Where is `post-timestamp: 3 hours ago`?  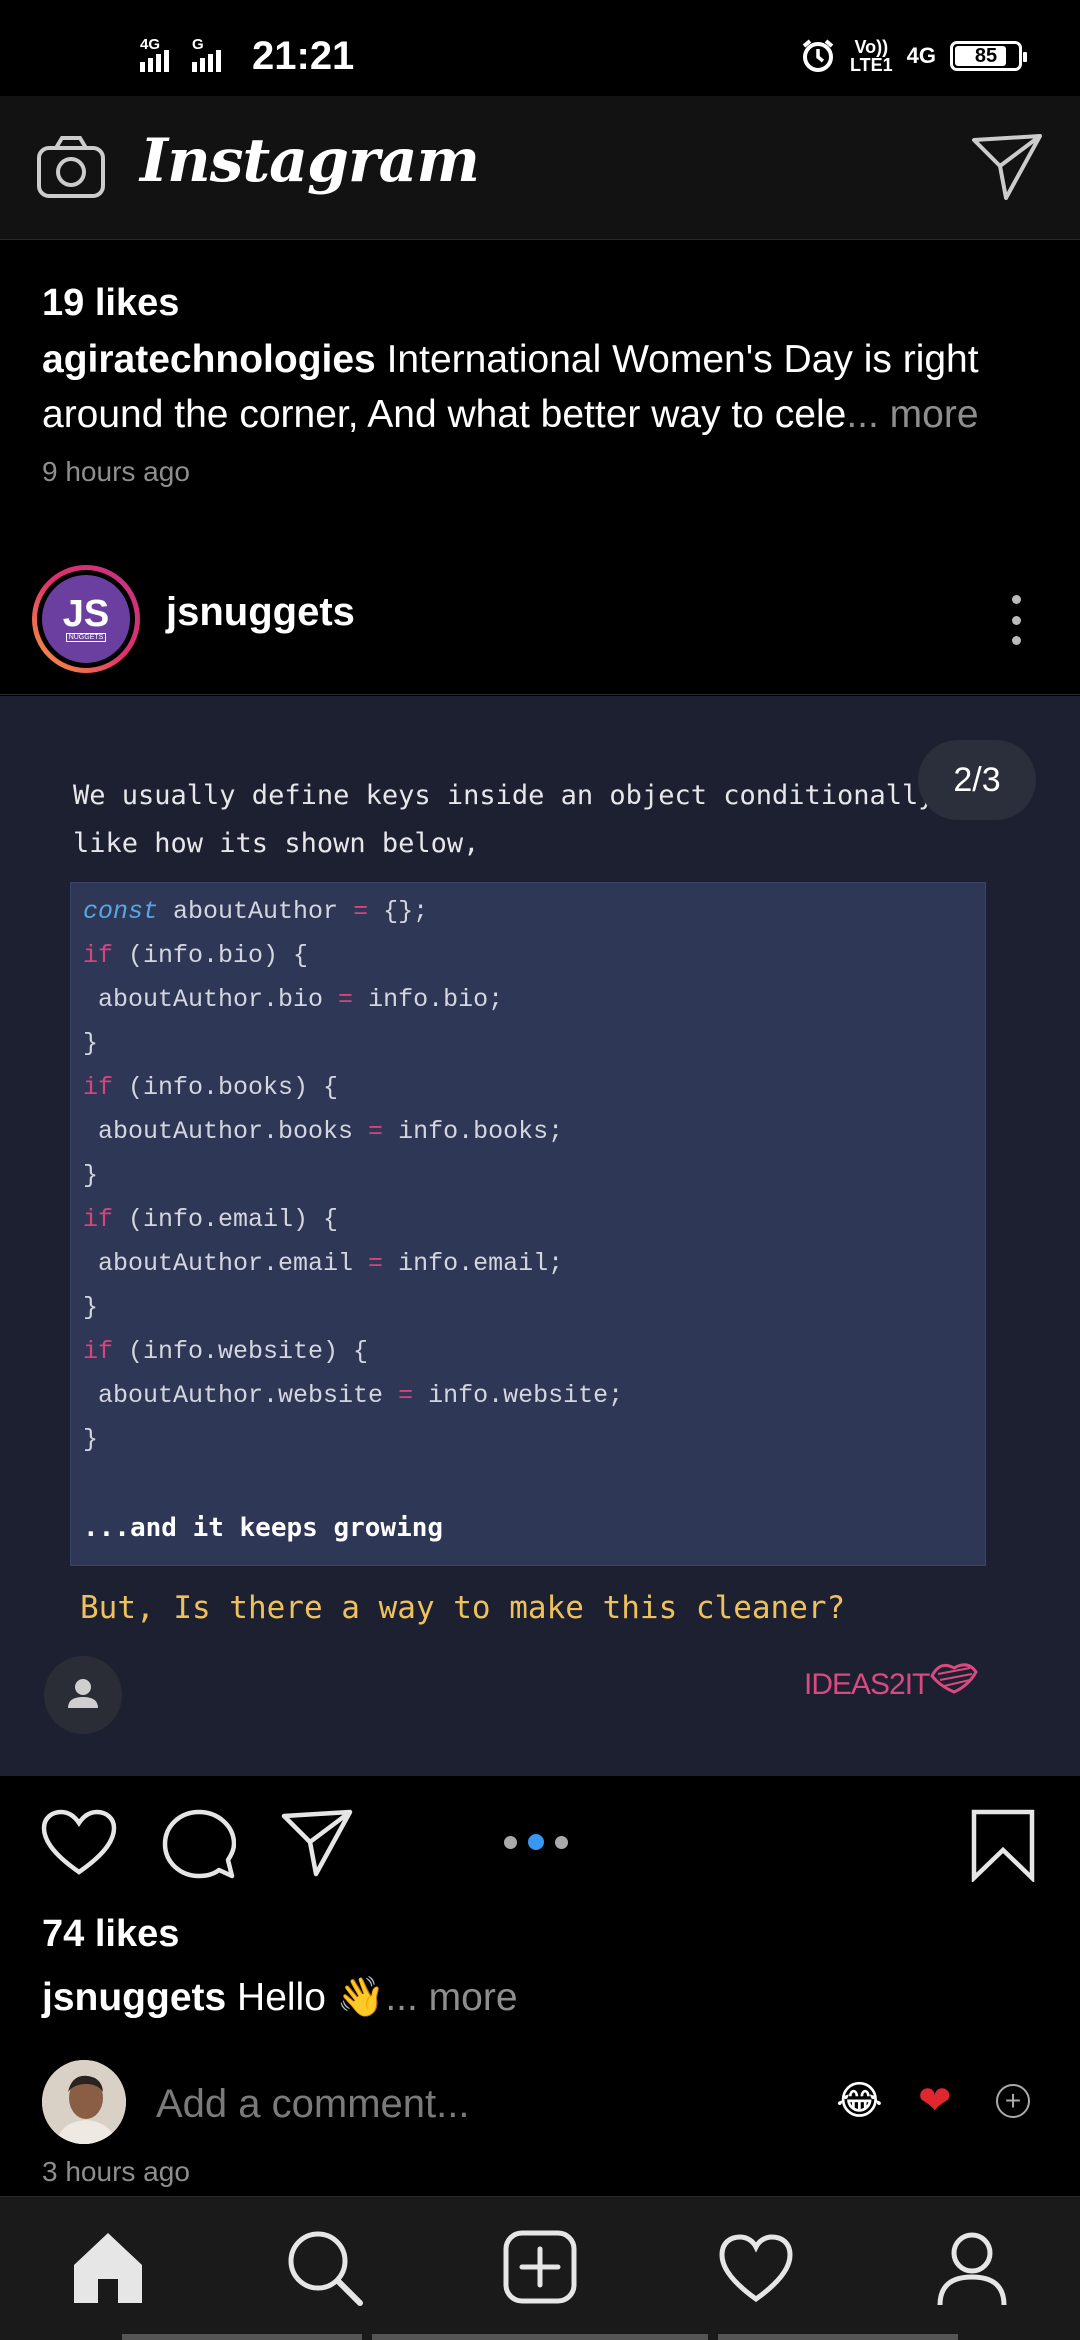 post-timestamp: 3 hours ago is located at coordinates (116, 2171).